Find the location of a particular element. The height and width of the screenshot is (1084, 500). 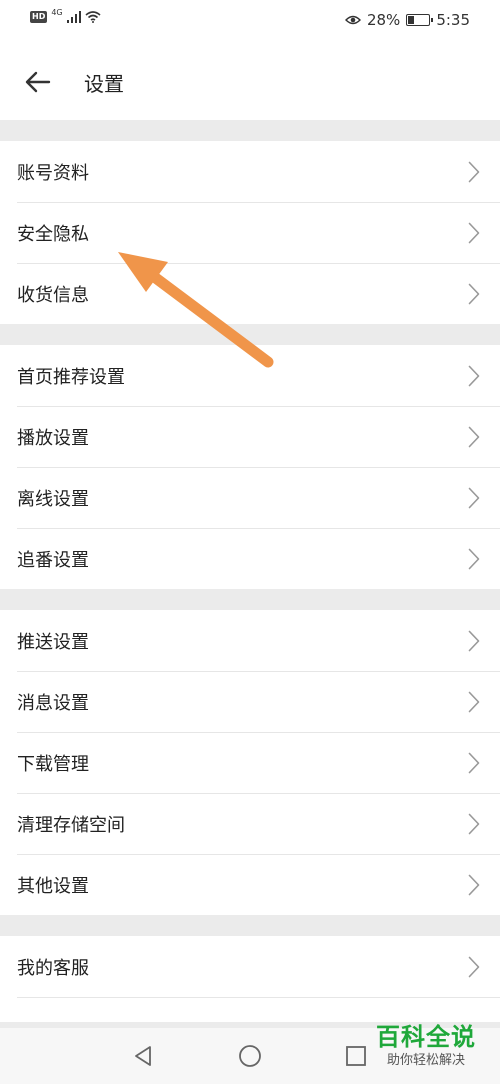

circle-home-icon is located at coordinates (250, 1056).